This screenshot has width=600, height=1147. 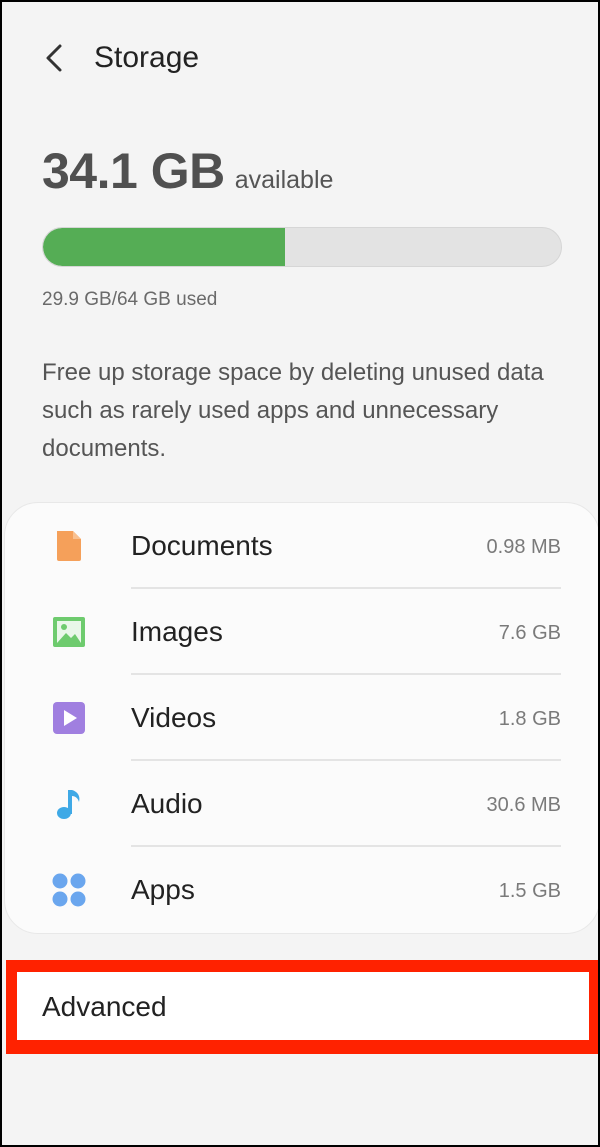 I want to click on category-row-videos: Videos 1.8 GB, so click(x=301, y=718).